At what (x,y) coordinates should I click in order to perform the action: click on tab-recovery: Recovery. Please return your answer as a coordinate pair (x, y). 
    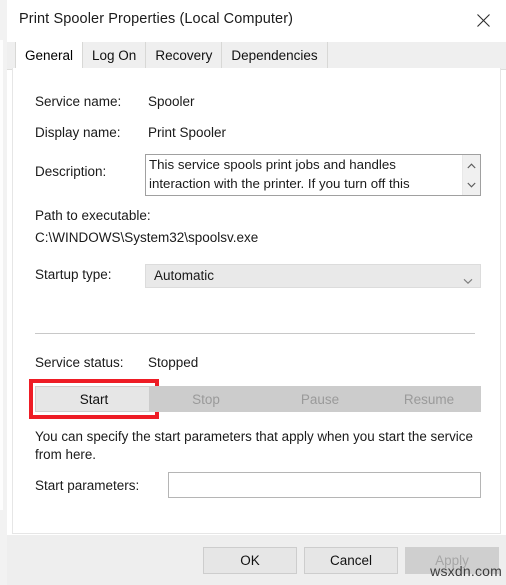
    Looking at the image, I should click on (184, 55).